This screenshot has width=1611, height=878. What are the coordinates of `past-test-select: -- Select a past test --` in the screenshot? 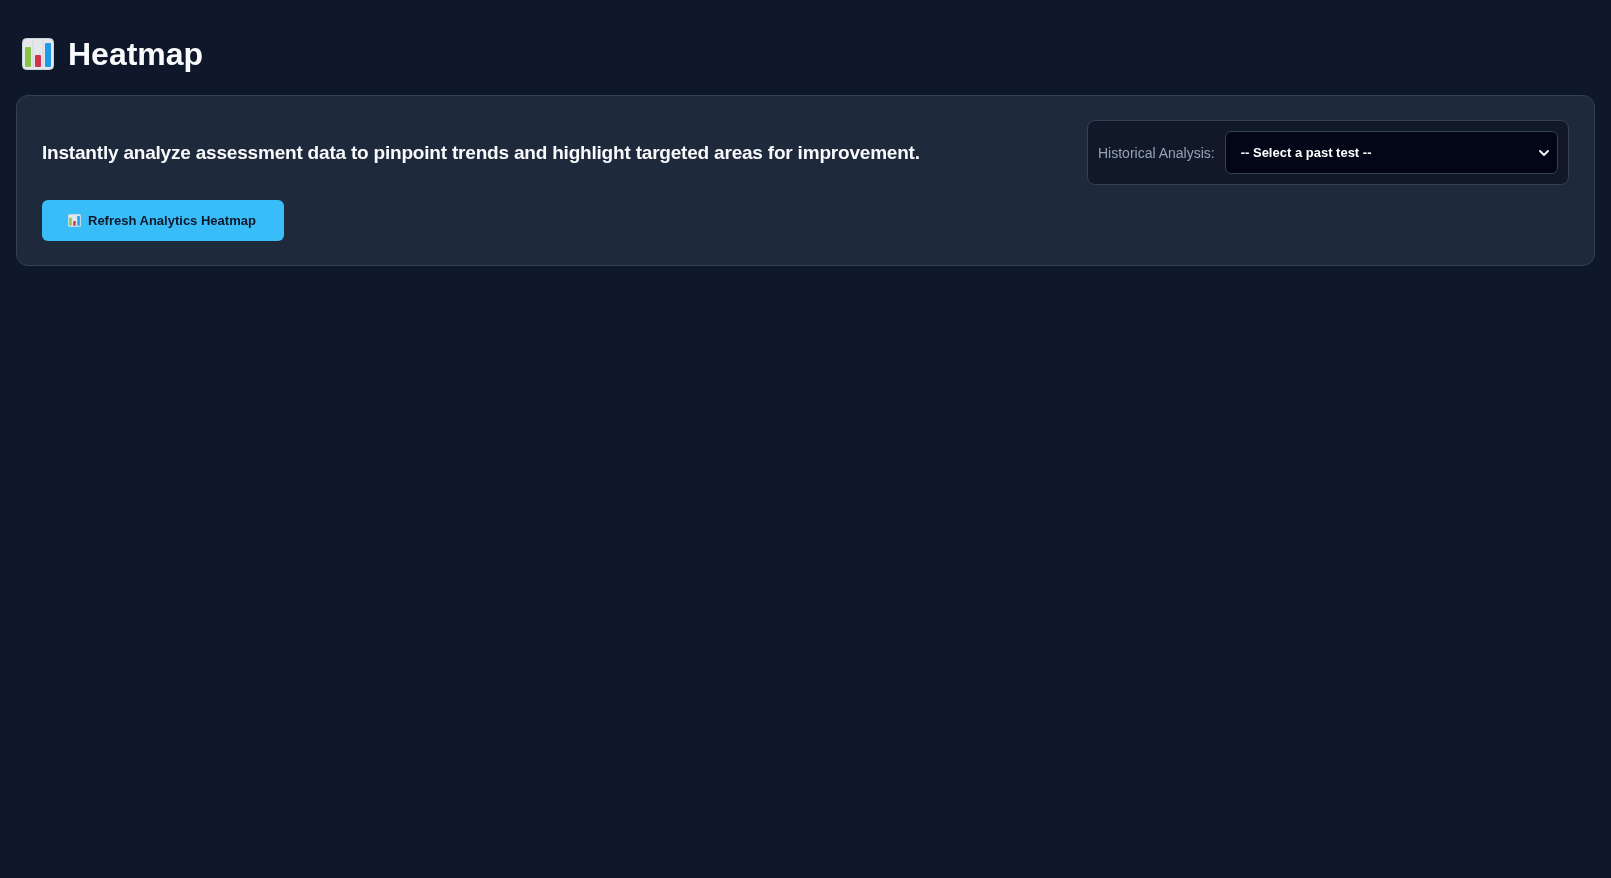 It's located at (1391, 152).